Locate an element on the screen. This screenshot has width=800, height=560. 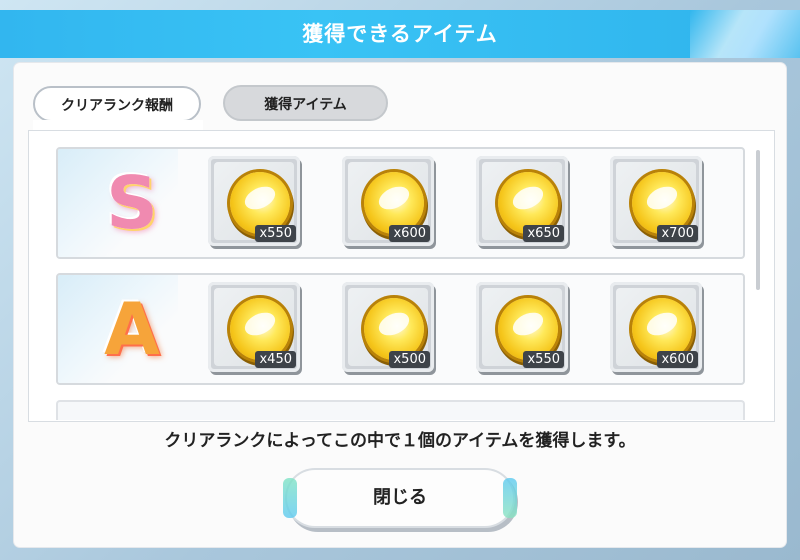
tab-obtainable-items: 獲得アイテム is located at coordinates (305, 103).